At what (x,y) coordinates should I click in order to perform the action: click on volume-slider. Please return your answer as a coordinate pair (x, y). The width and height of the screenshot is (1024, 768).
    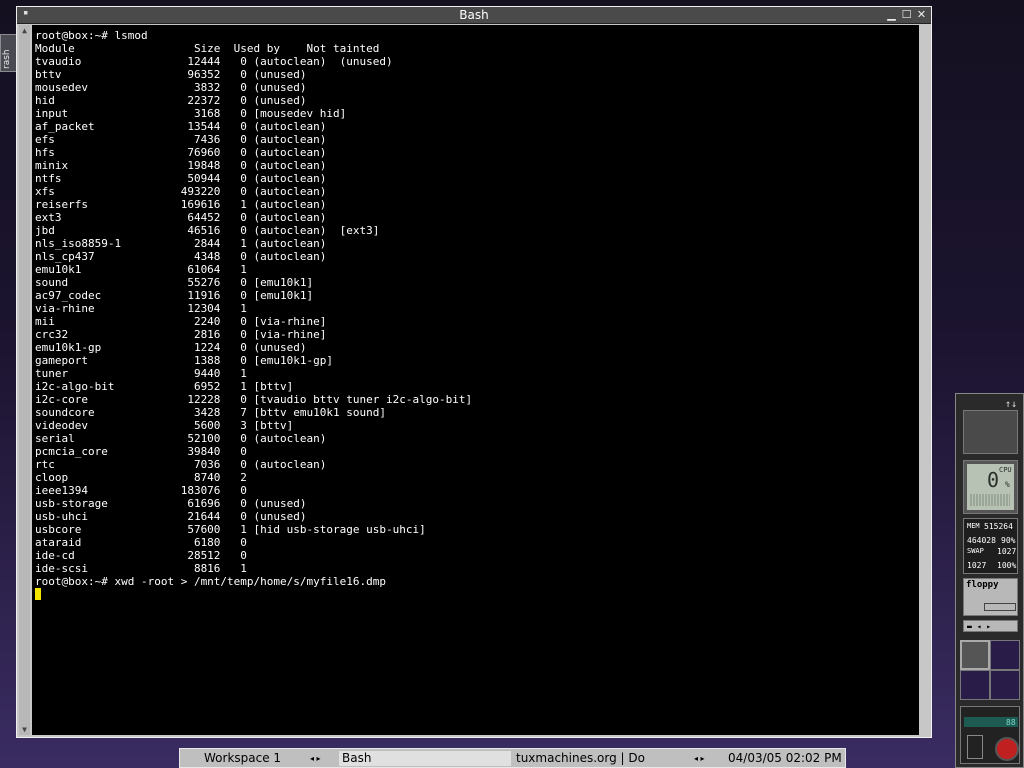
    Looking at the image, I should click on (975, 747).